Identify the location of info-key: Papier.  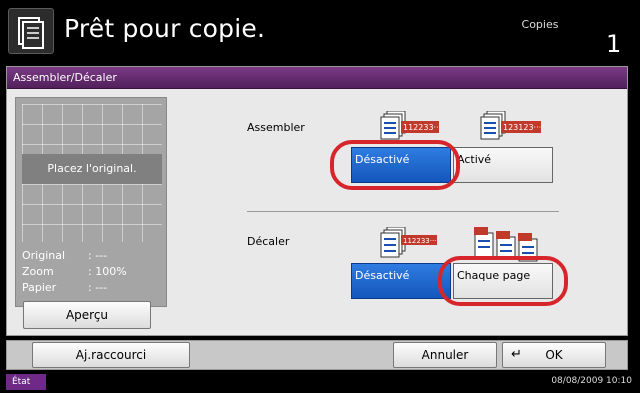
(39, 287).